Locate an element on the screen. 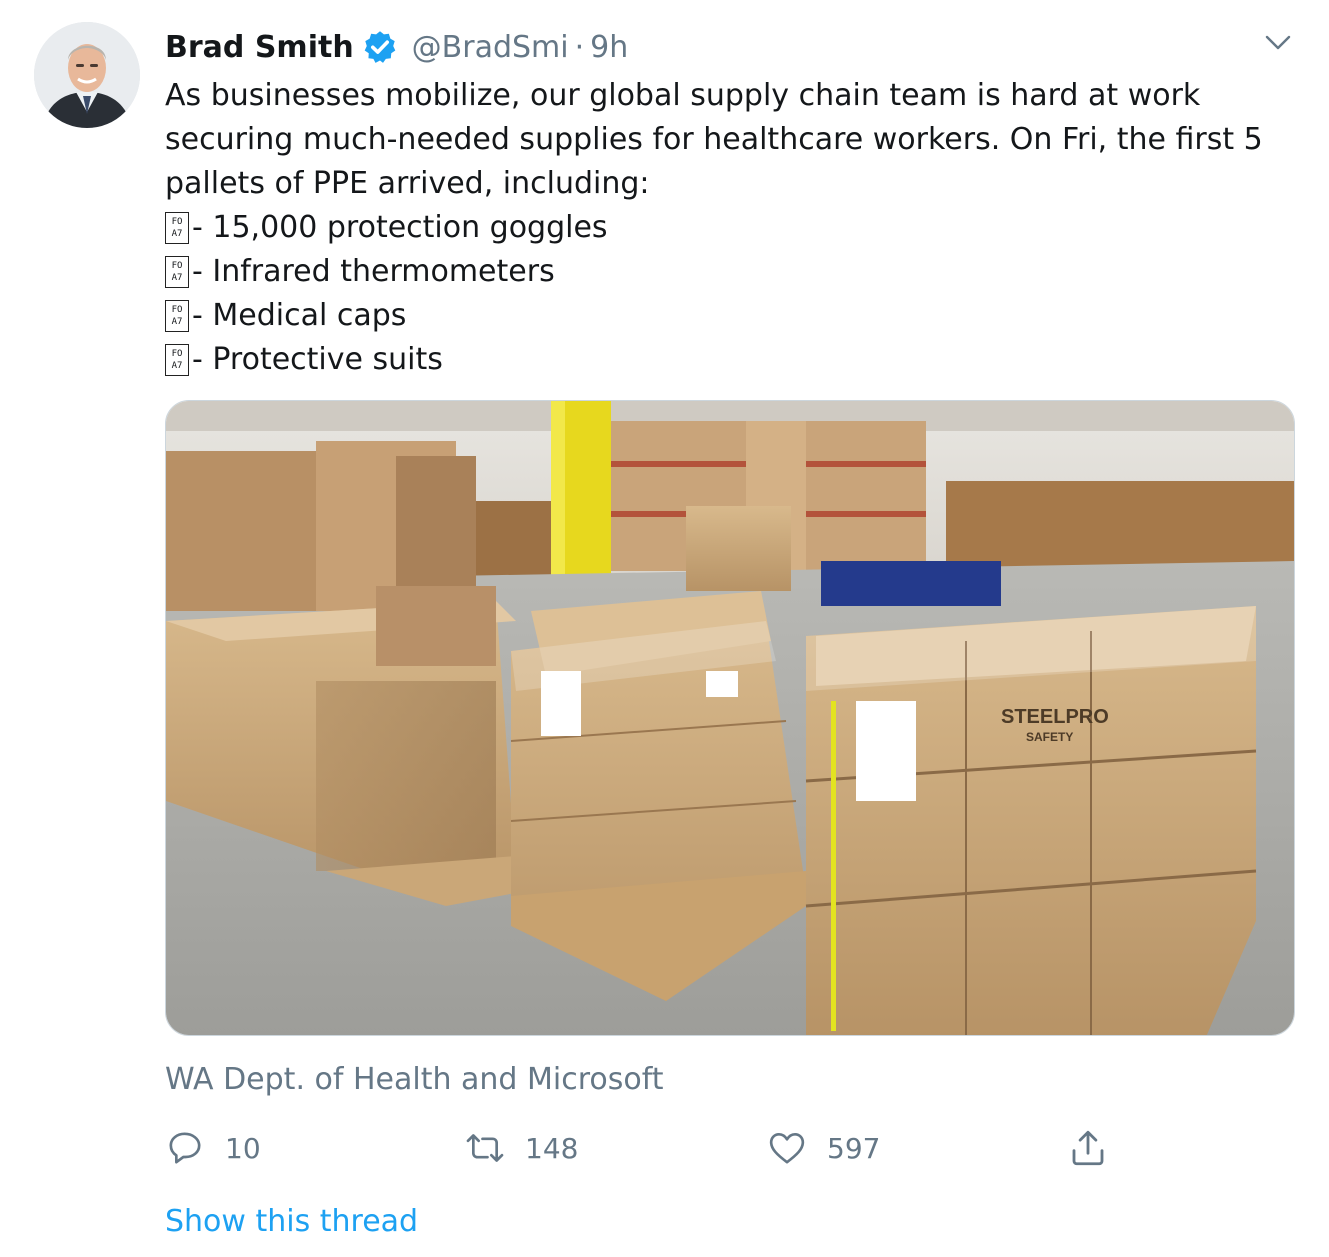 The height and width of the screenshot is (1257, 1329). share-button is located at coordinates (1088, 1148).